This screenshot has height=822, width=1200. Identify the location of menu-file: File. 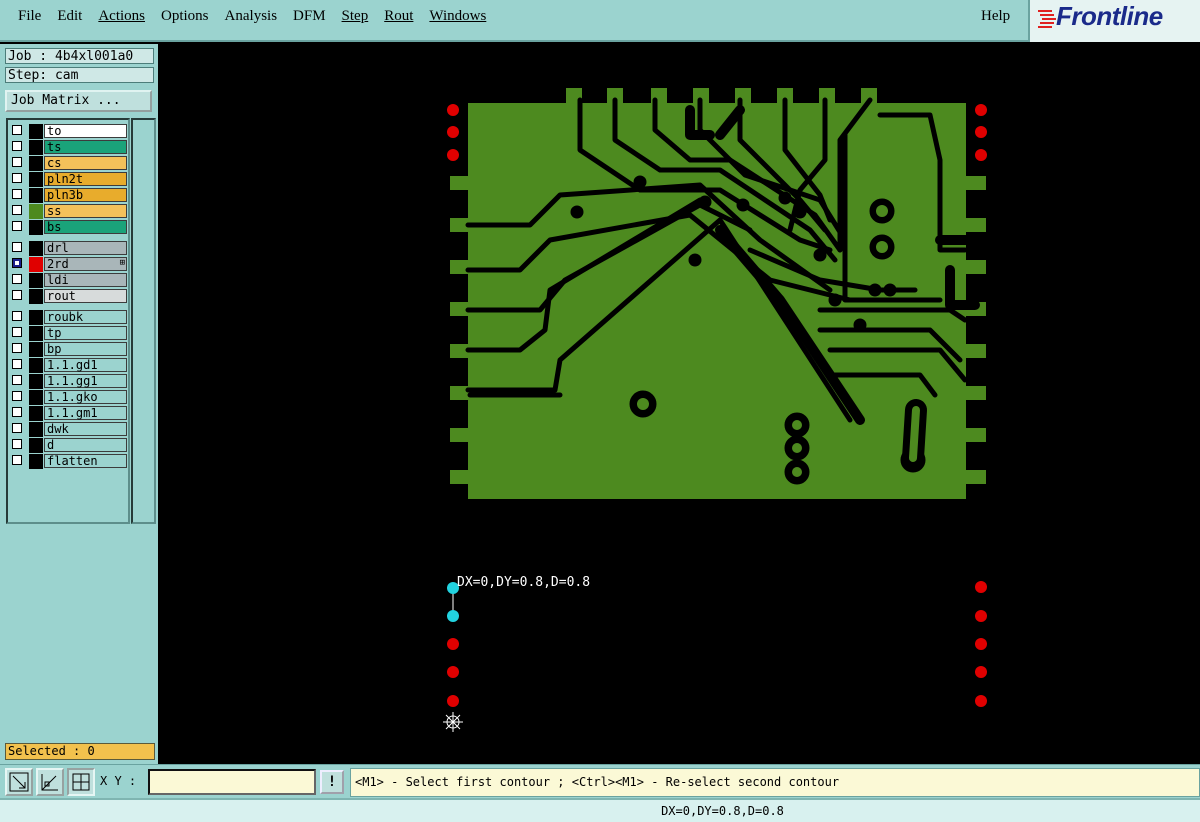
(29, 16).